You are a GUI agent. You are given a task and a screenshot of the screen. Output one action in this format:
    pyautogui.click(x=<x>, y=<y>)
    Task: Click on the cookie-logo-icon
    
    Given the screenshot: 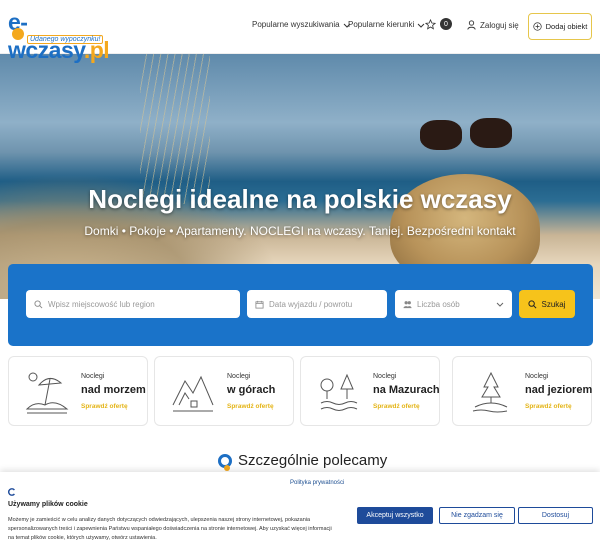 What is the action you would take?
    pyautogui.click(x=11, y=492)
    